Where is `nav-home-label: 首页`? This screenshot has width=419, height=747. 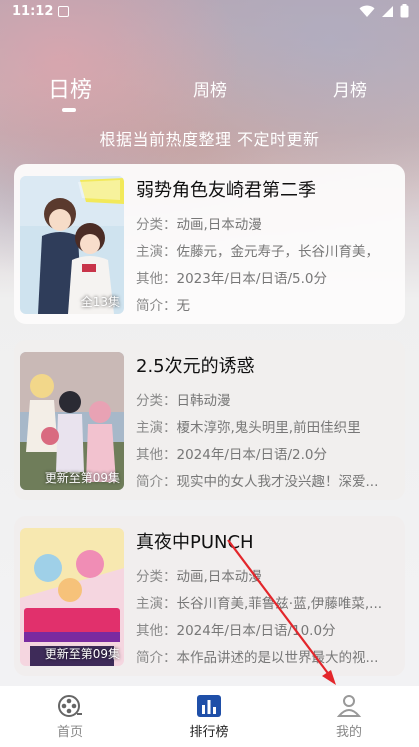
nav-home-label: 首页 is located at coordinates (69, 732).